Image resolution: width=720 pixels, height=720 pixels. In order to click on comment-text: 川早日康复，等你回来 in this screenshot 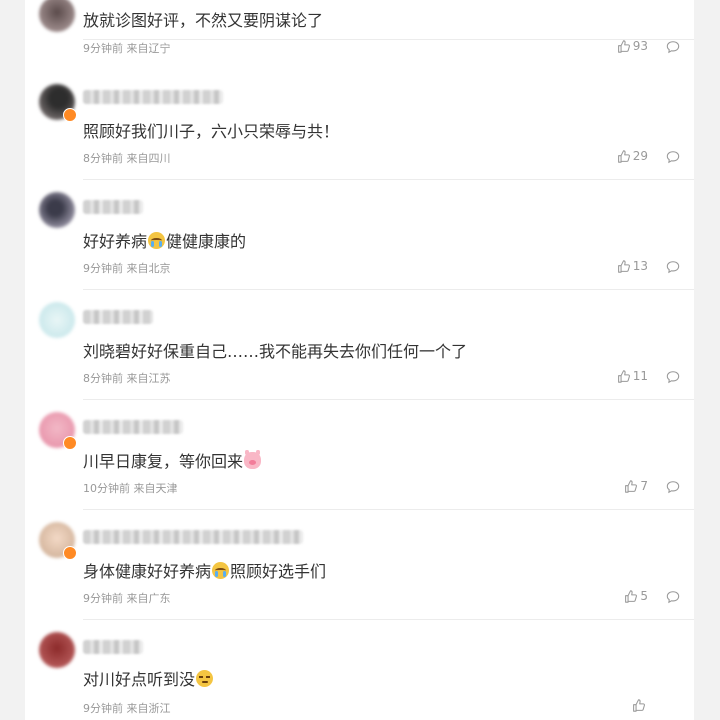, I will do `click(172, 460)`.